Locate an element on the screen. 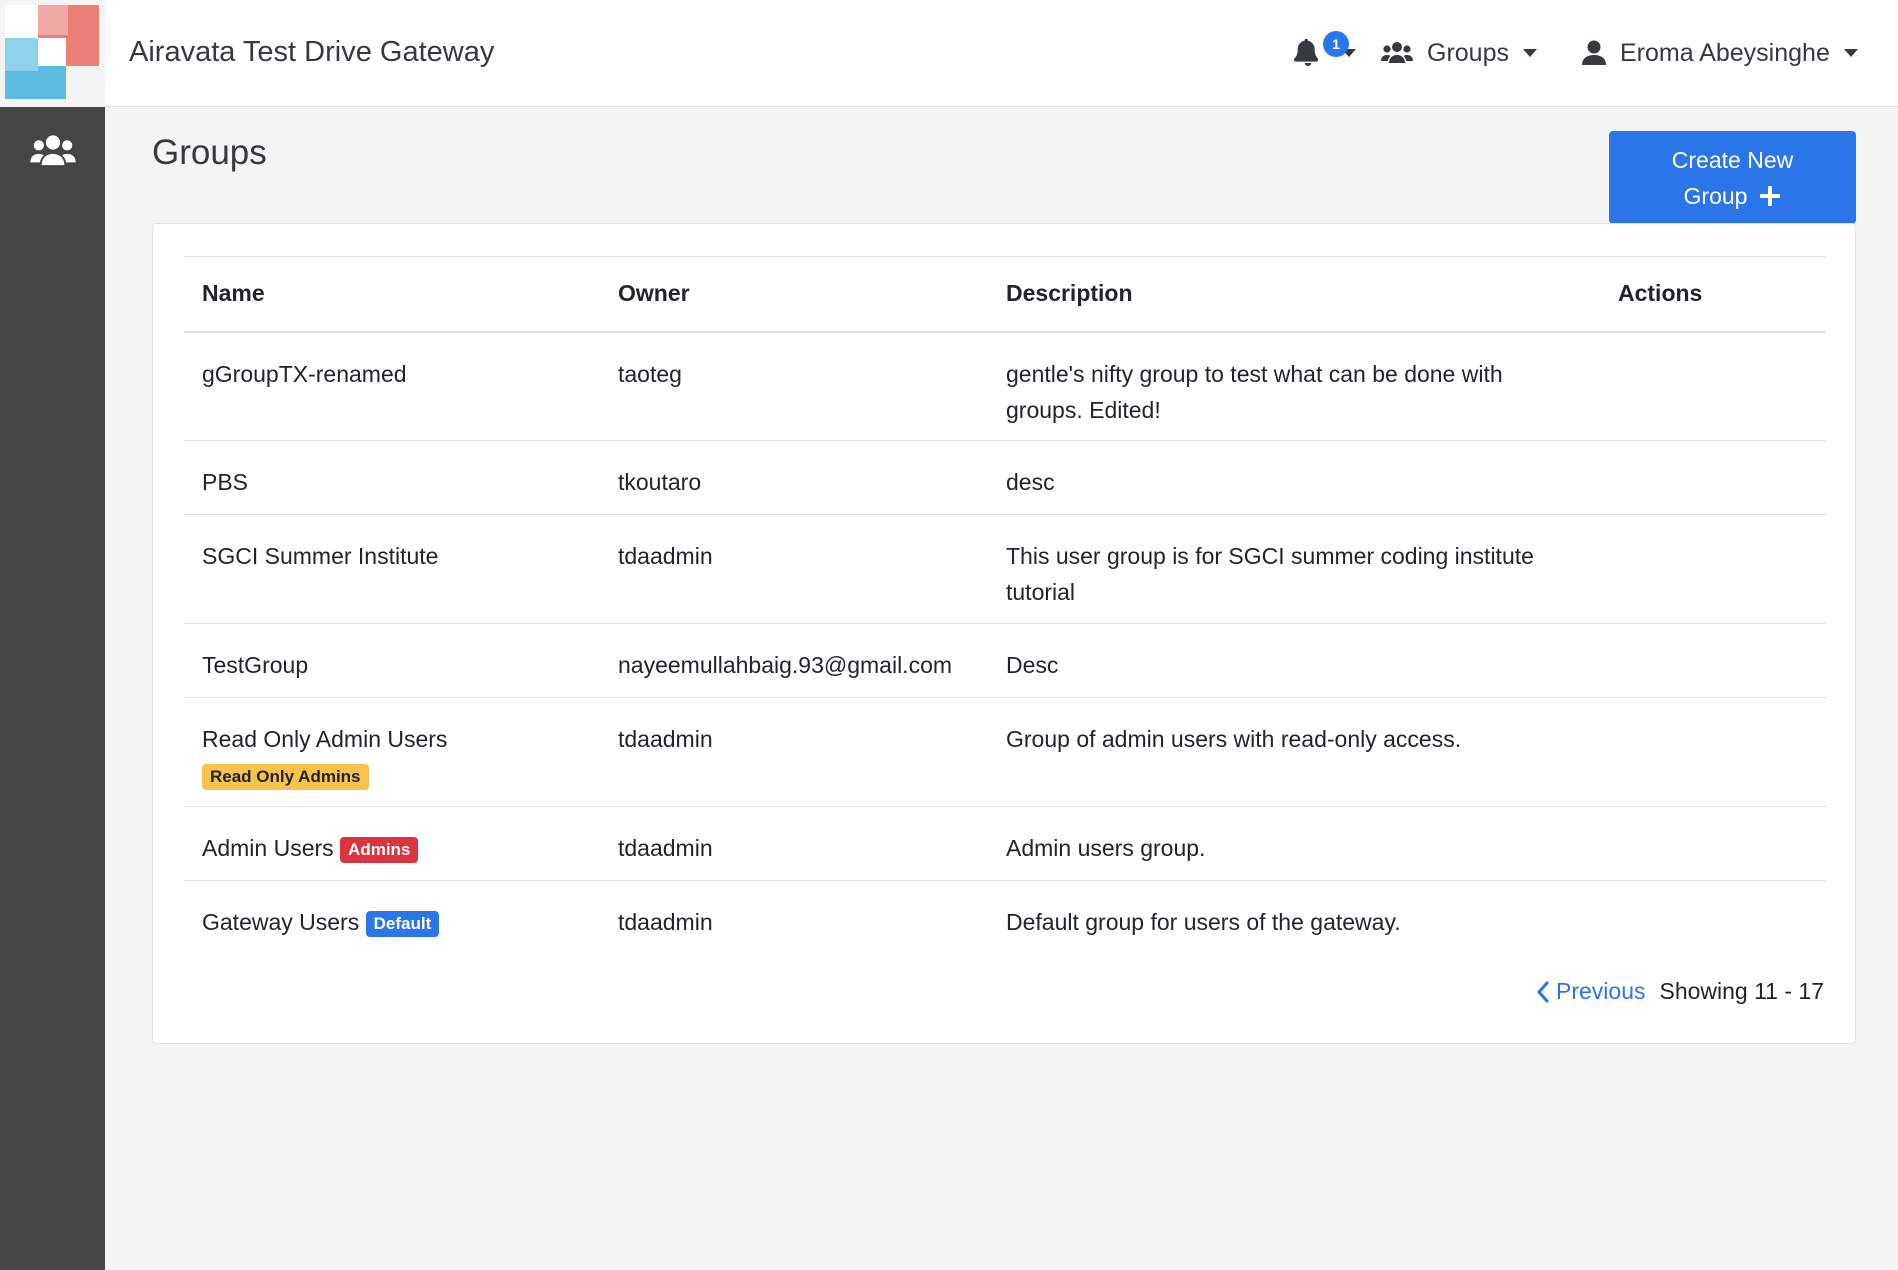 The image size is (1898, 1270). groups-dropdown: Groups is located at coordinates (1471, 53).